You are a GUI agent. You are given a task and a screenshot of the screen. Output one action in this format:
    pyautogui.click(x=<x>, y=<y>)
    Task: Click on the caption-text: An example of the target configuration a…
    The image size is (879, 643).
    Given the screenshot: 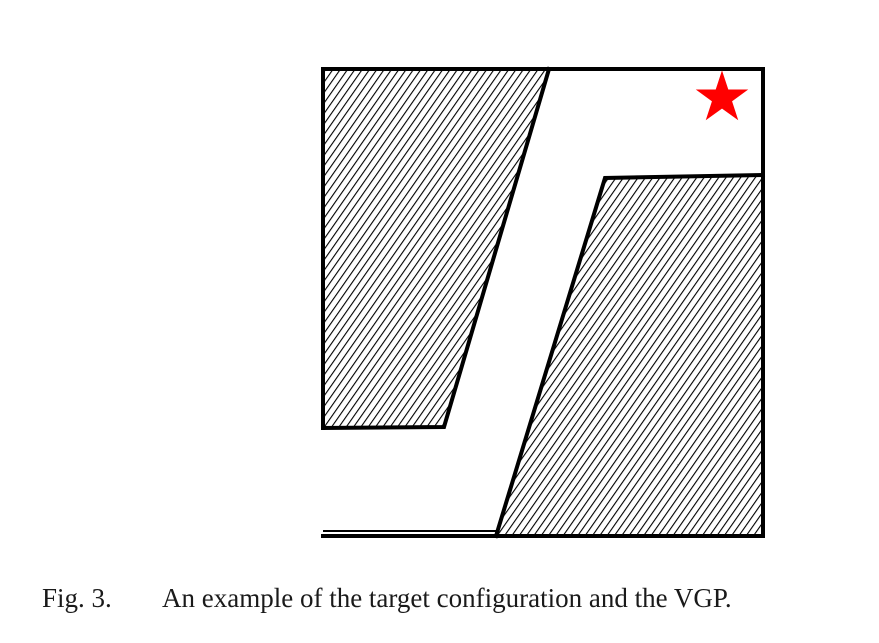 What is the action you would take?
    pyautogui.click(x=447, y=598)
    